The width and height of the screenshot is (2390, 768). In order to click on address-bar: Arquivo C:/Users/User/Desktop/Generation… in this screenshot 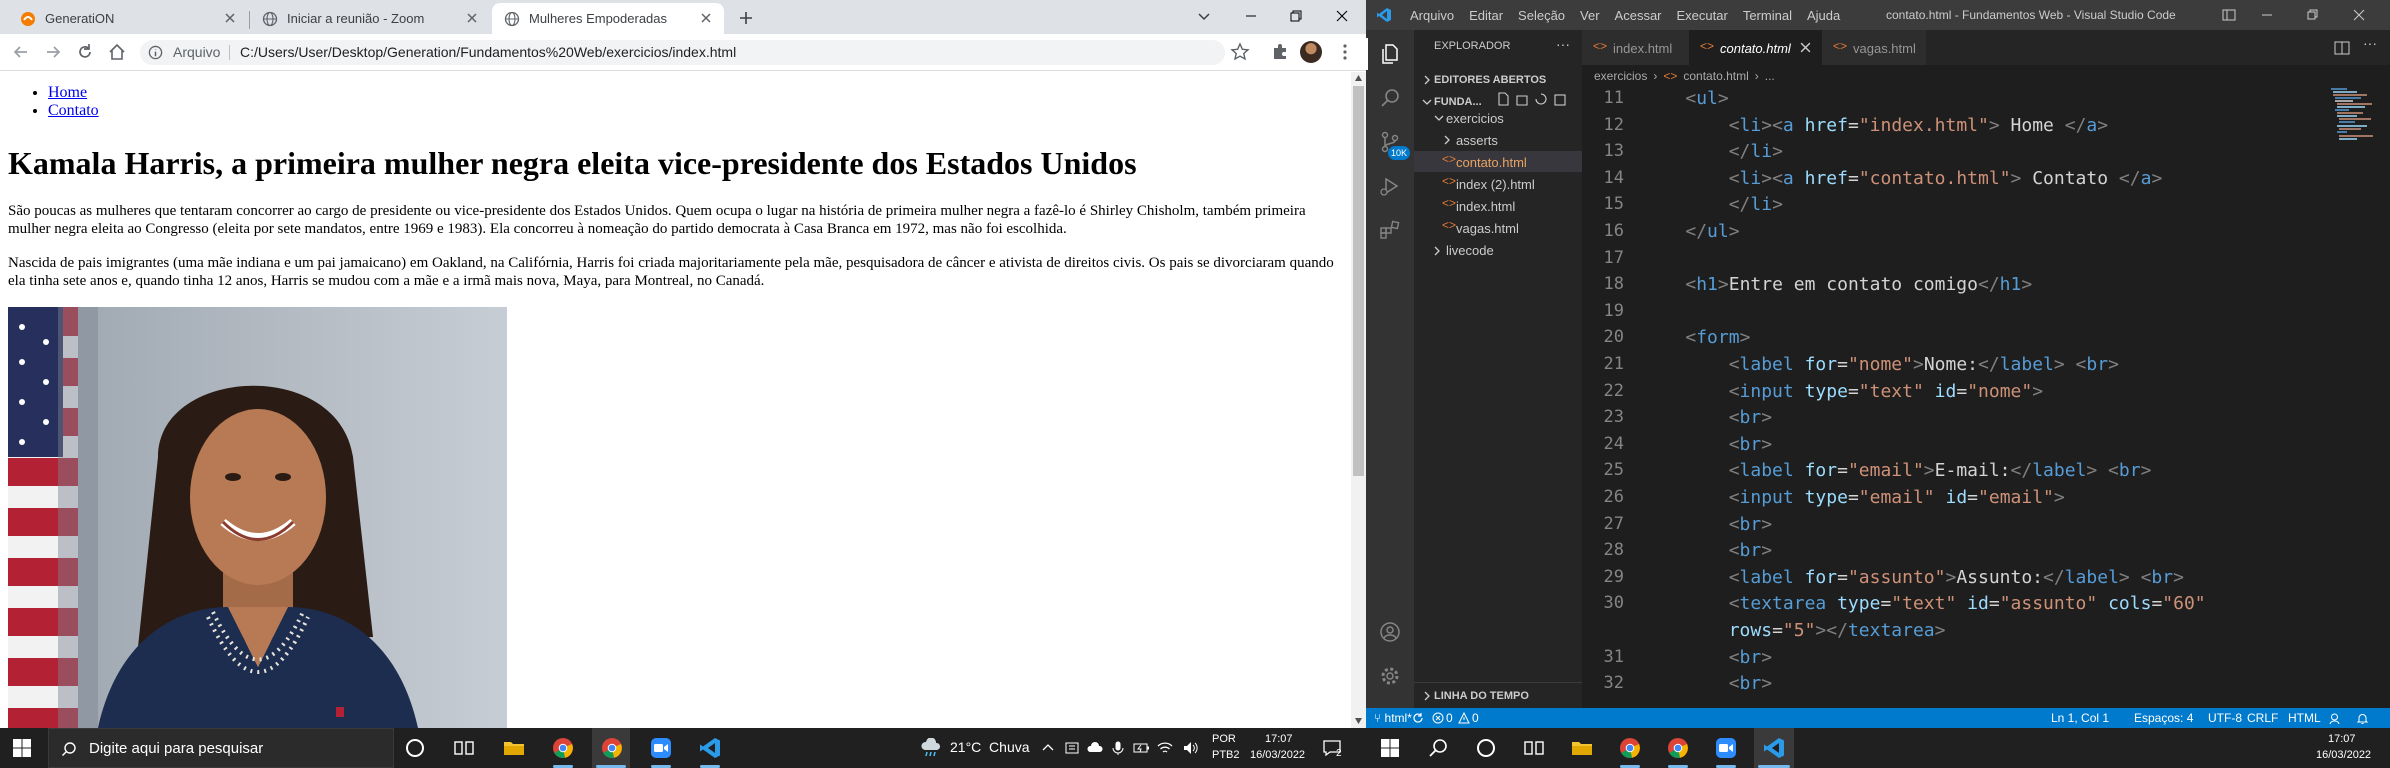, I will do `click(682, 52)`.